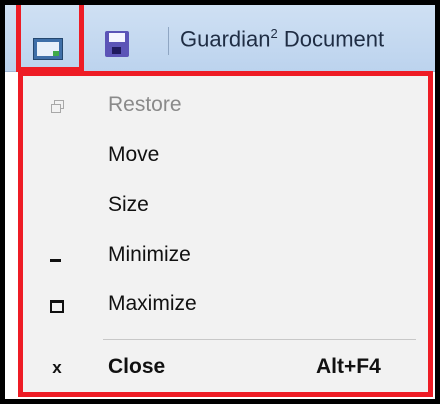 This screenshot has height=404, width=440. What do you see at coordinates (57, 305) in the screenshot?
I see `maximize-icon` at bounding box center [57, 305].